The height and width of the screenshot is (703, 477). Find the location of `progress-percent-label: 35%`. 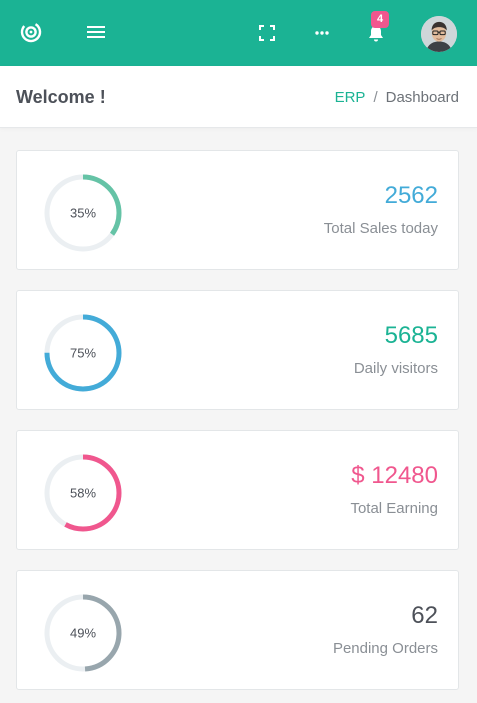

progress-percent-label: 35% is located at coordinates (83, 213).